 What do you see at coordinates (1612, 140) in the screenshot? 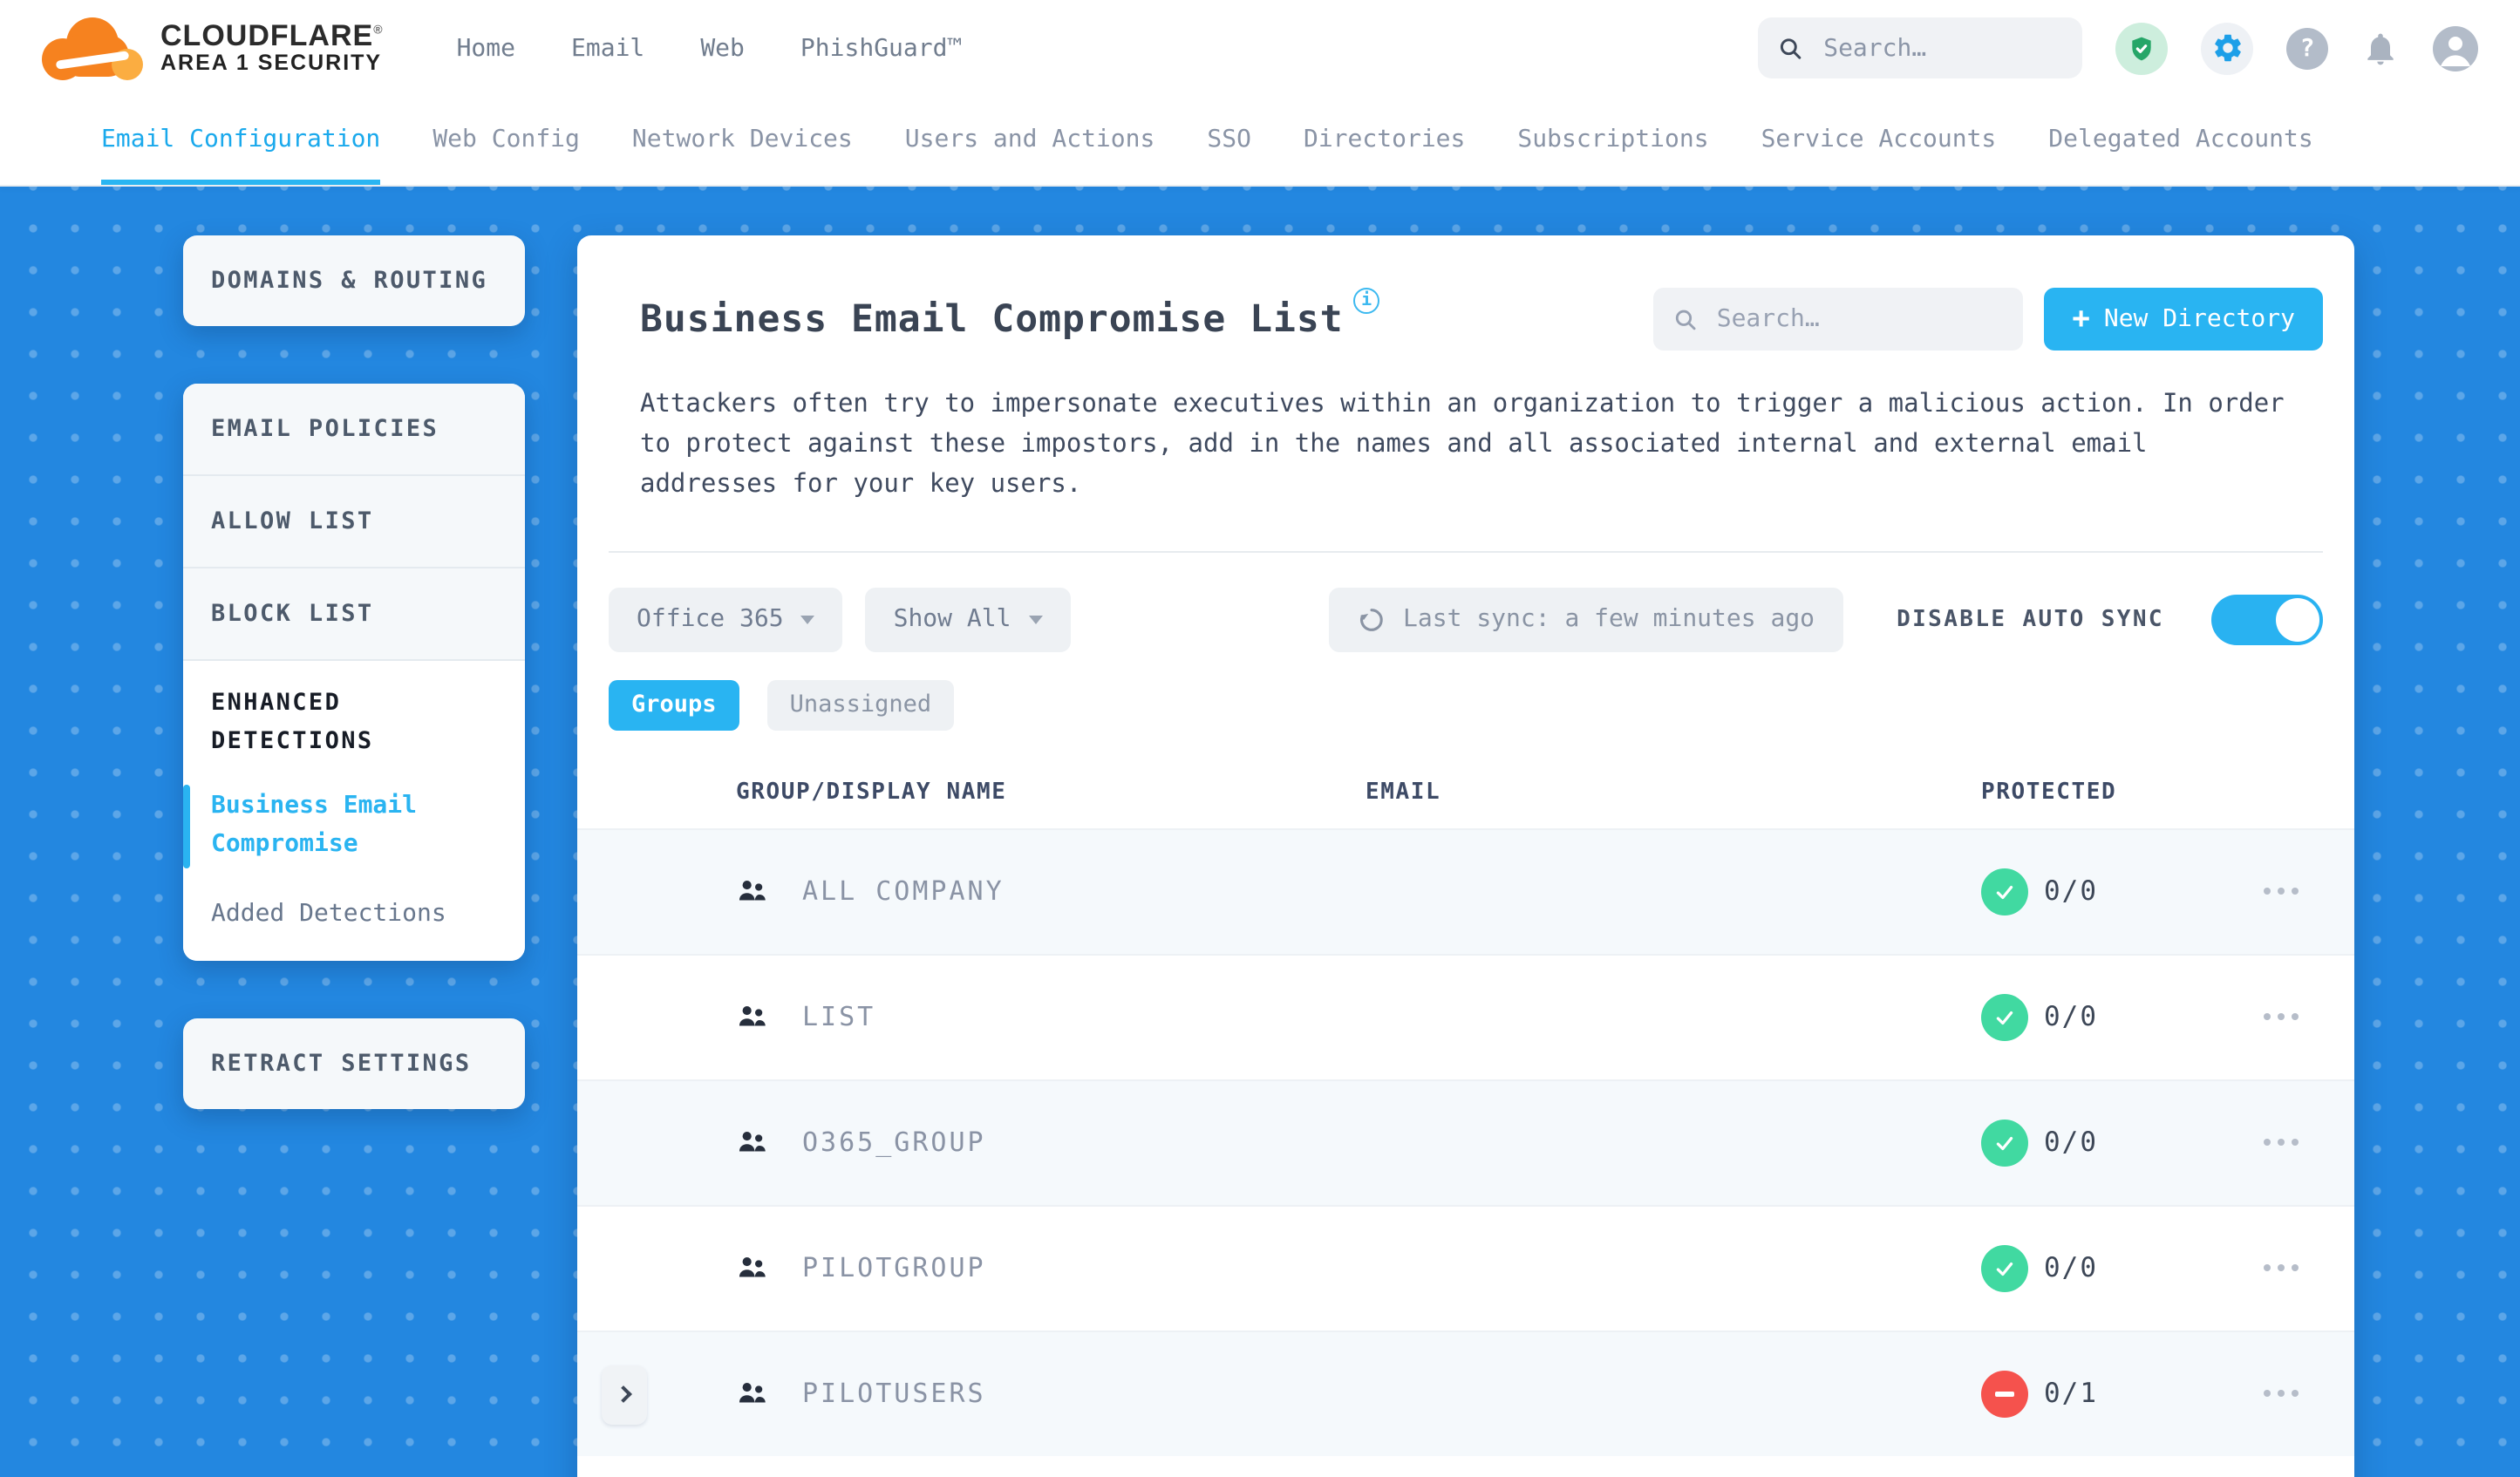
I see `tab-subscriptions: Subscriptions` at bounding box center [1612, 140].